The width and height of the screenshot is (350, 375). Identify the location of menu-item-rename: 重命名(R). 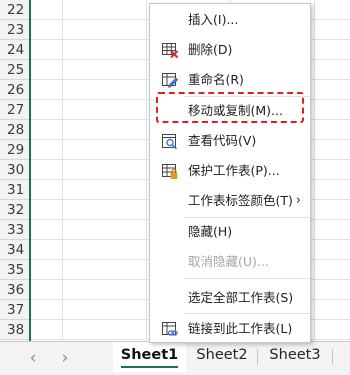
(230, 80).